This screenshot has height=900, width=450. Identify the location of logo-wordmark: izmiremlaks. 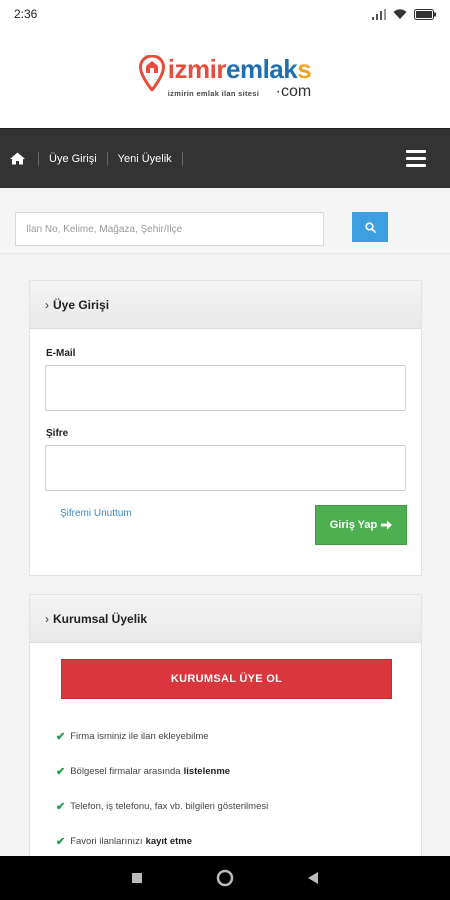
(239, 69).